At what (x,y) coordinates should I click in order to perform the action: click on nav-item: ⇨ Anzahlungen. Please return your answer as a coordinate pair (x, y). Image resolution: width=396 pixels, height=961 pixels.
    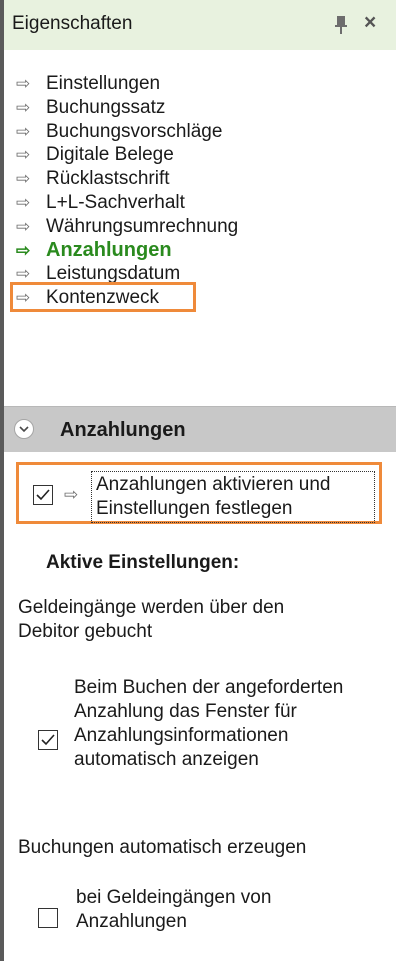
    Looking at the image, I should click on (127, 251).